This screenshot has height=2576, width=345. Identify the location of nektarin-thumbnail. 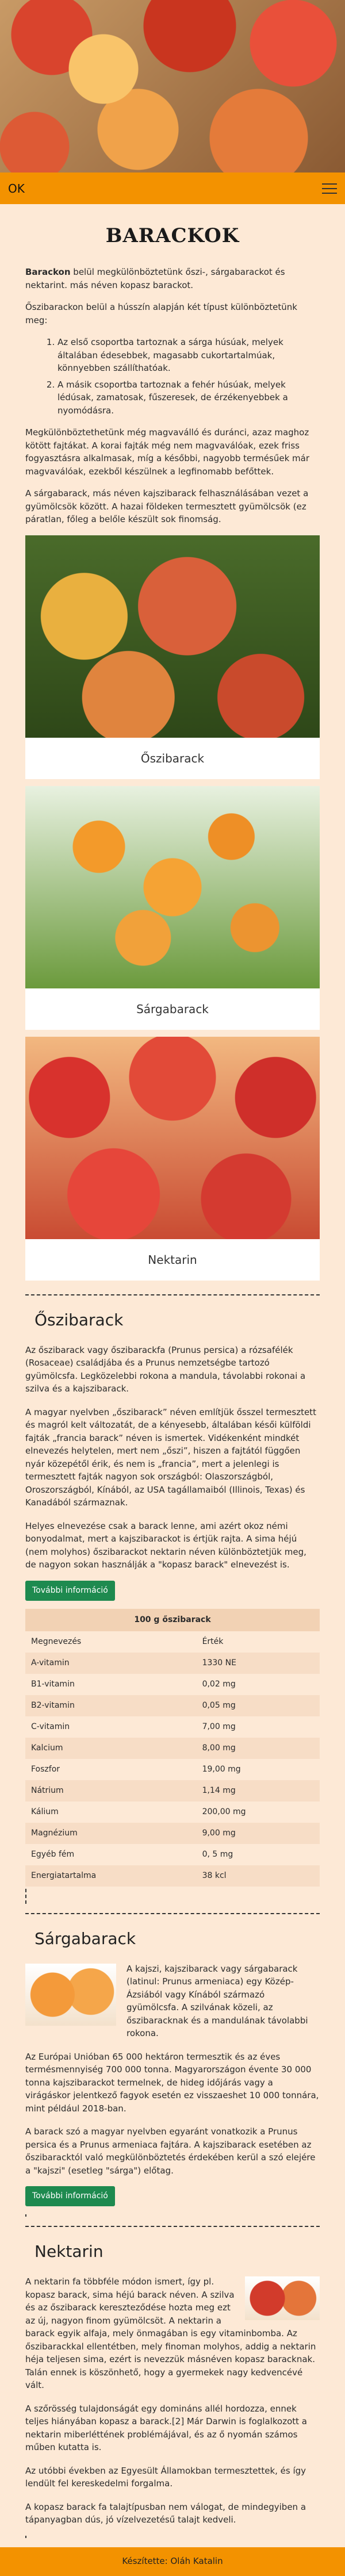
(282, 2298).